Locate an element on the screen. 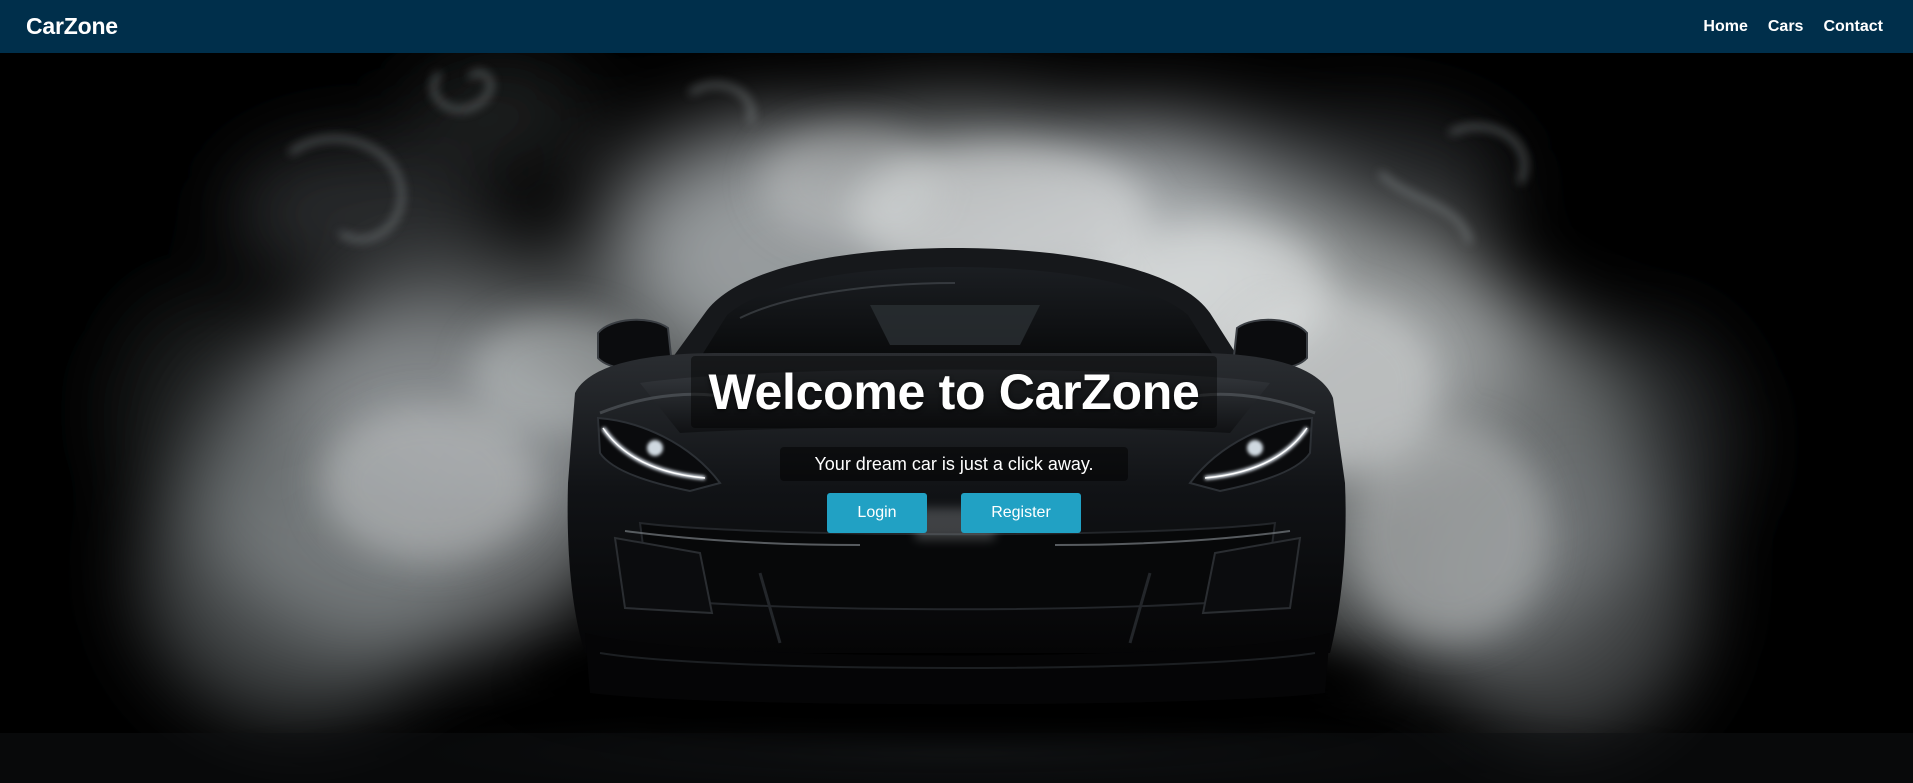 This screenshot has width=1913, height=783. nav-link-cars: Cars is located at coordinates (1786, 27).